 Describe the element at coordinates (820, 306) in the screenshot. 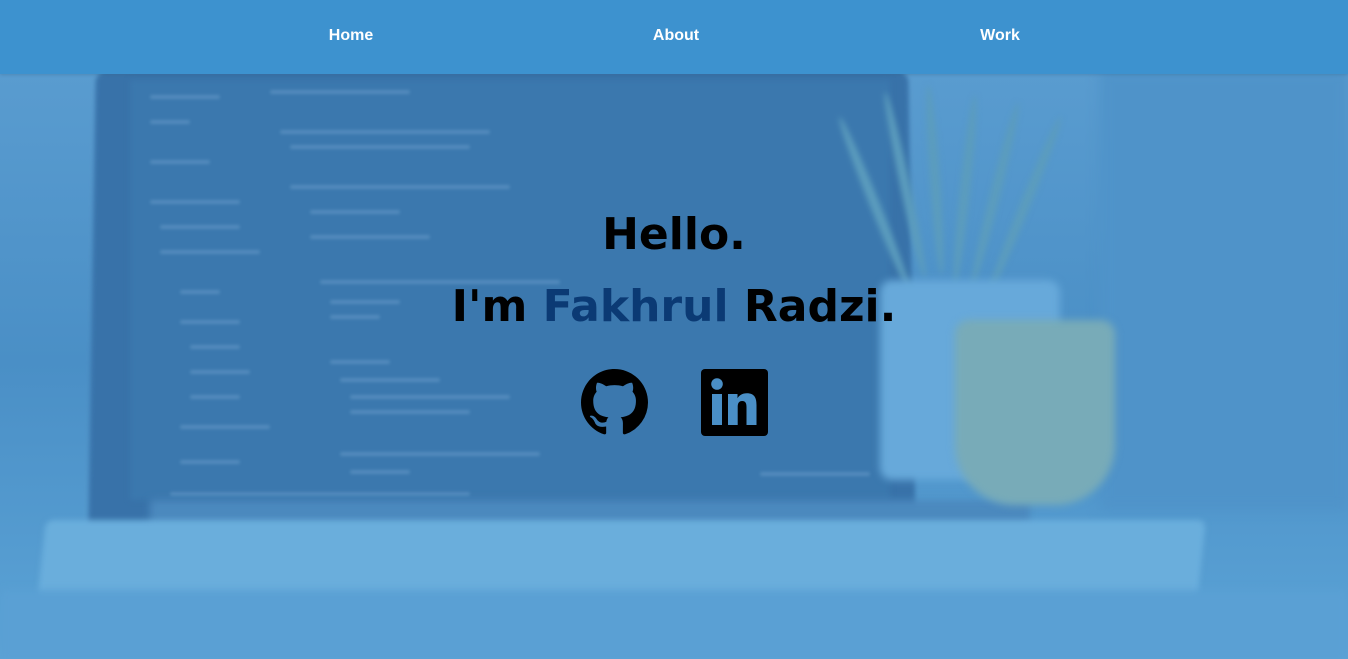

I see `name-suffix: Radzi.` at that location.